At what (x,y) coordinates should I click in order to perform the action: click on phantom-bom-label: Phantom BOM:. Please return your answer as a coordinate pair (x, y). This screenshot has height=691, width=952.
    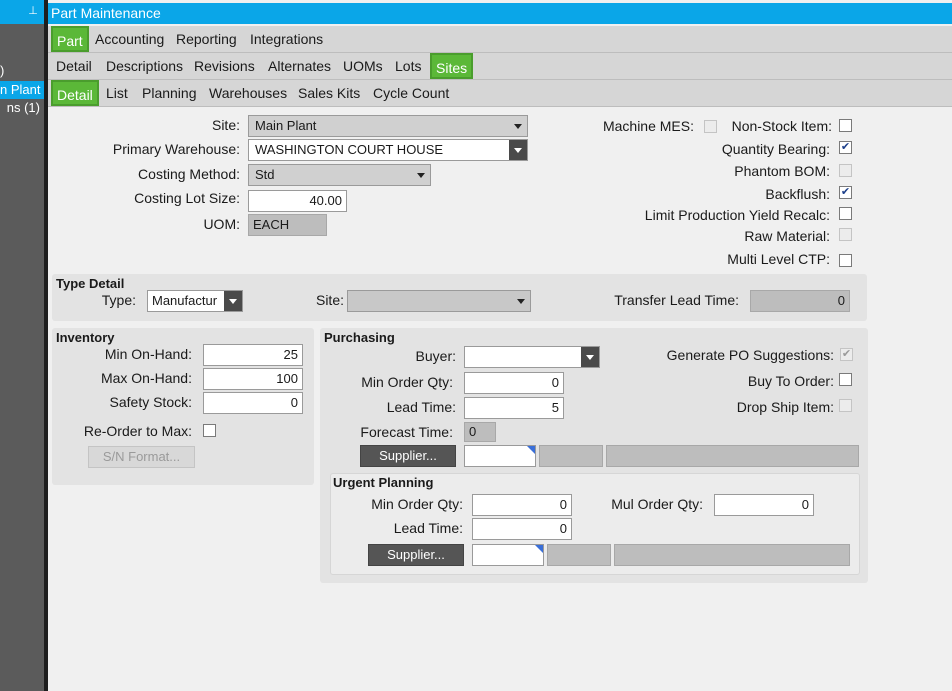
    Looking at the image, I should click on (782, 171).